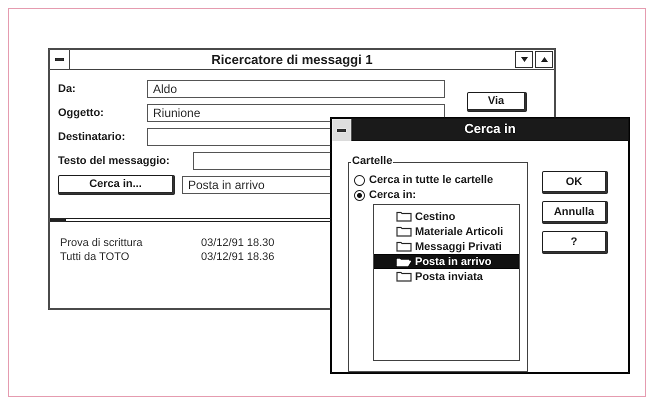 The width and height of the screenshot is (654, 405). What do you see at coordinates (372, 161) in the screenshot?
I see `group-label: Cartelle` at bounding box center [372, 161].